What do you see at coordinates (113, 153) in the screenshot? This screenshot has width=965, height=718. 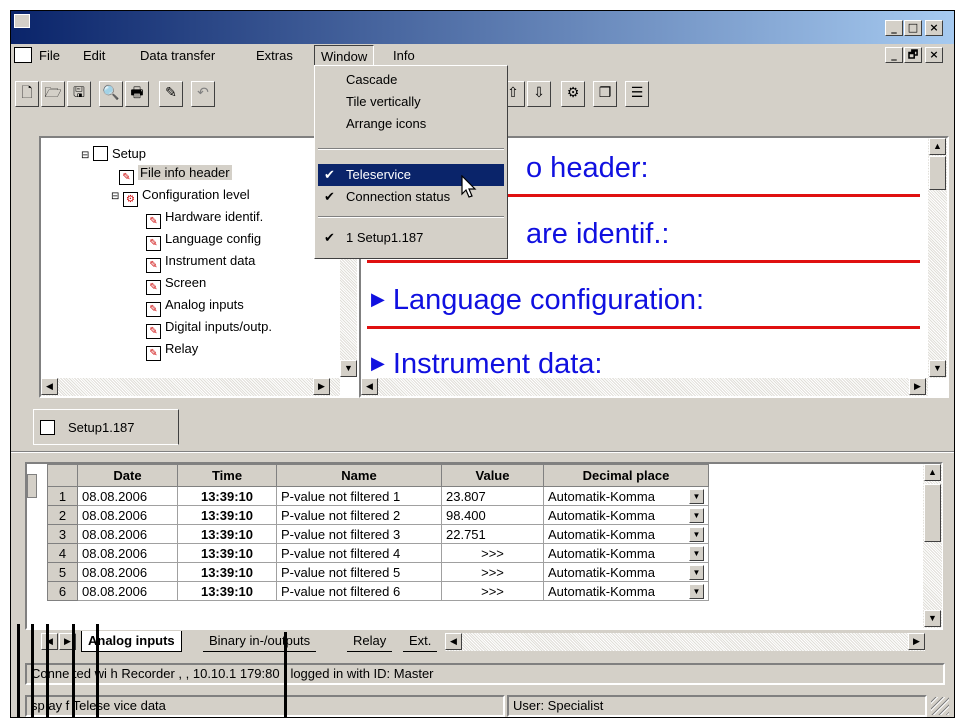 I see `tree-item-setup: ⊟ Setup` at bounding box center [113, 153].